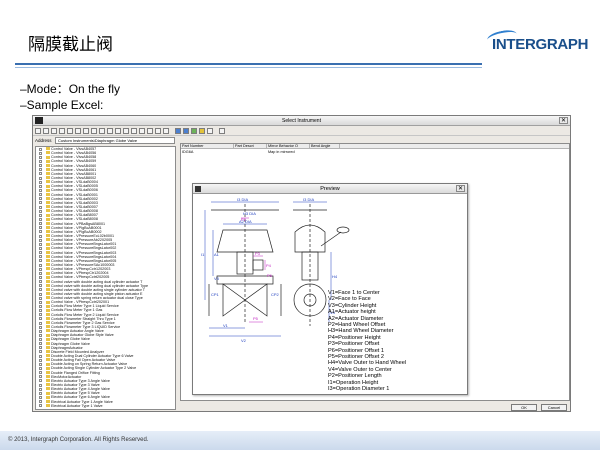  What do you see at coordinates (250, 146) in the screenshot?
I see `column-part-description: Part Descri` at bounding box center [250, 146].